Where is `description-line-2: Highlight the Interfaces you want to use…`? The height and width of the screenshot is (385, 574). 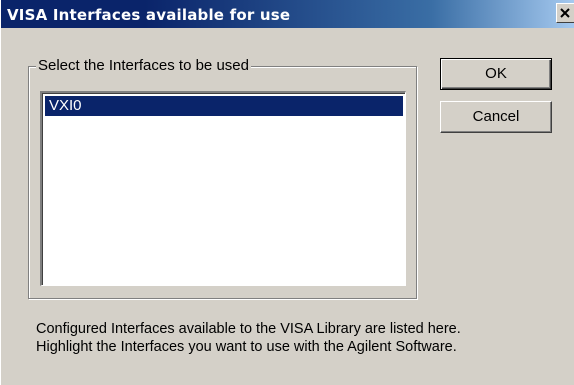 description-line-2: Highlight the Interfaces you want to use… is located at coordinates (246, 347).